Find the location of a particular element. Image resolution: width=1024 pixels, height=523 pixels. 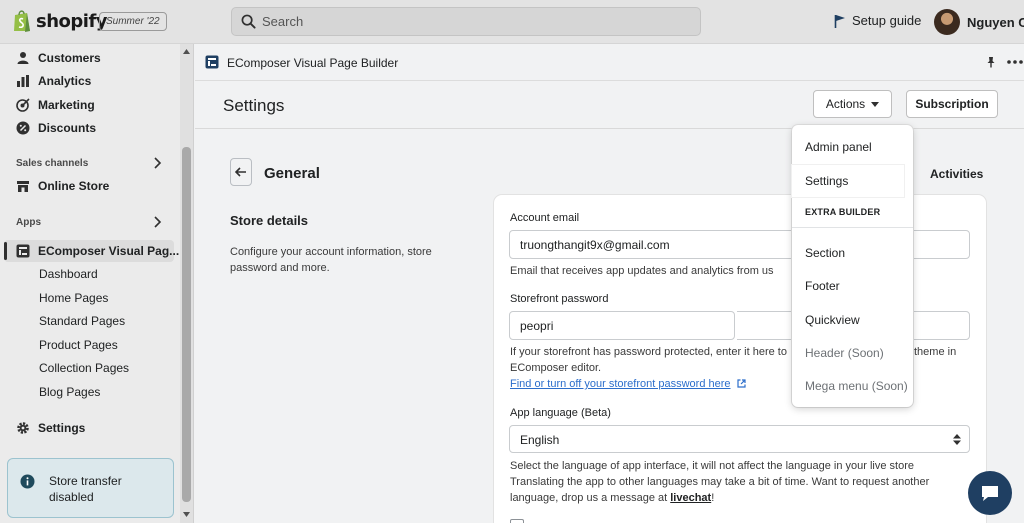

external-link-icon is located at coordinates (741, 383).